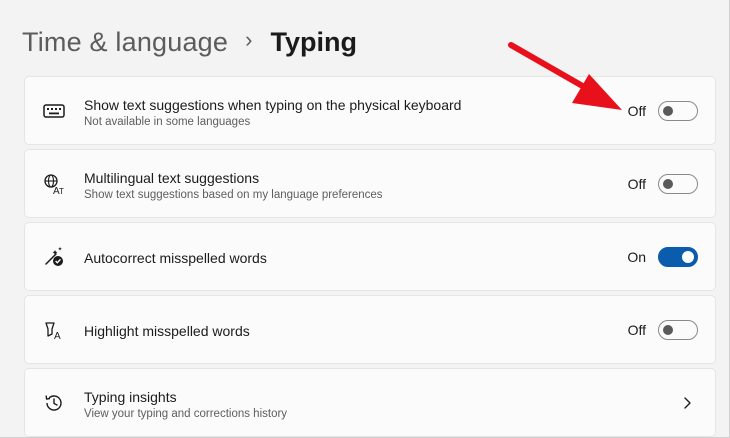 This screenshot has width=730, height=438. What do you see at coordinates (175, 258) in the screenshot?
I see `setting-title: Autocorrect misspelled words` at bounding box center [175, 258].